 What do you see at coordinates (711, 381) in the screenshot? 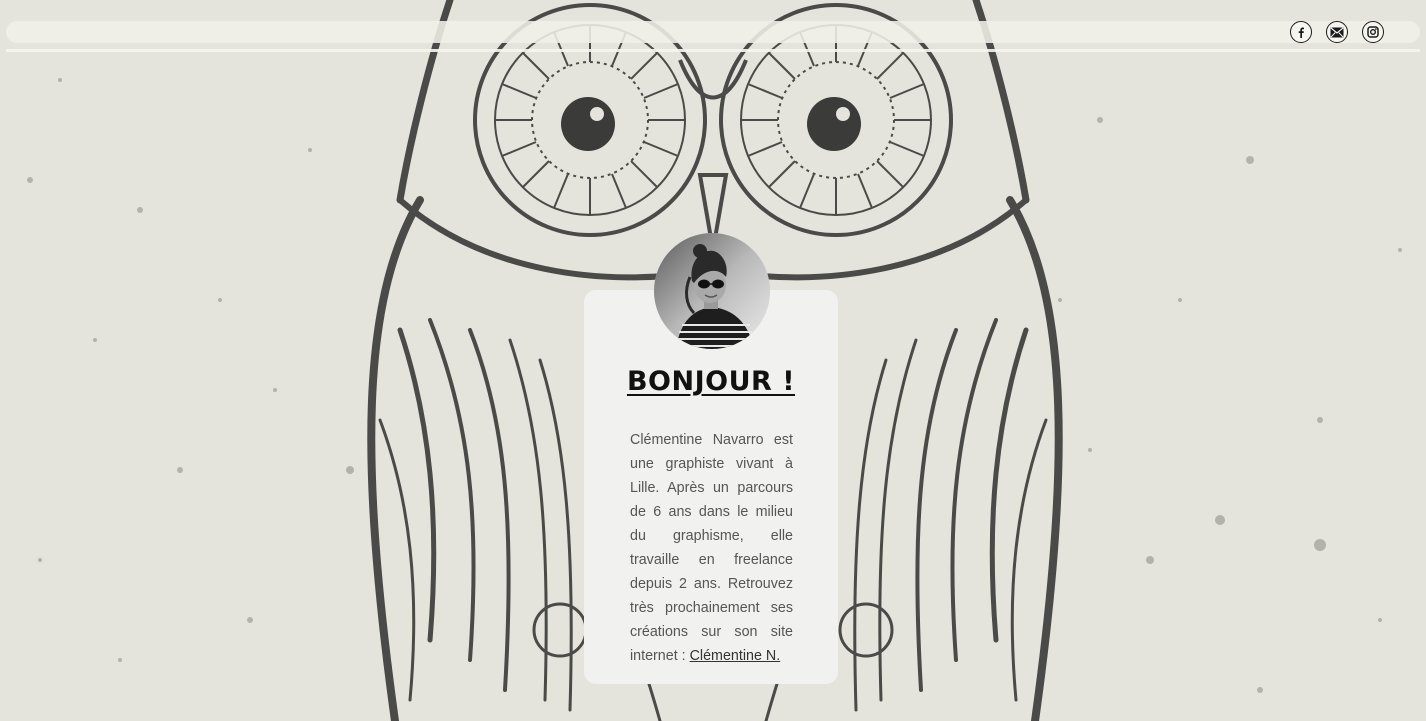
I see `card-title: BONJOUR !` at bounding box center [711, 381].